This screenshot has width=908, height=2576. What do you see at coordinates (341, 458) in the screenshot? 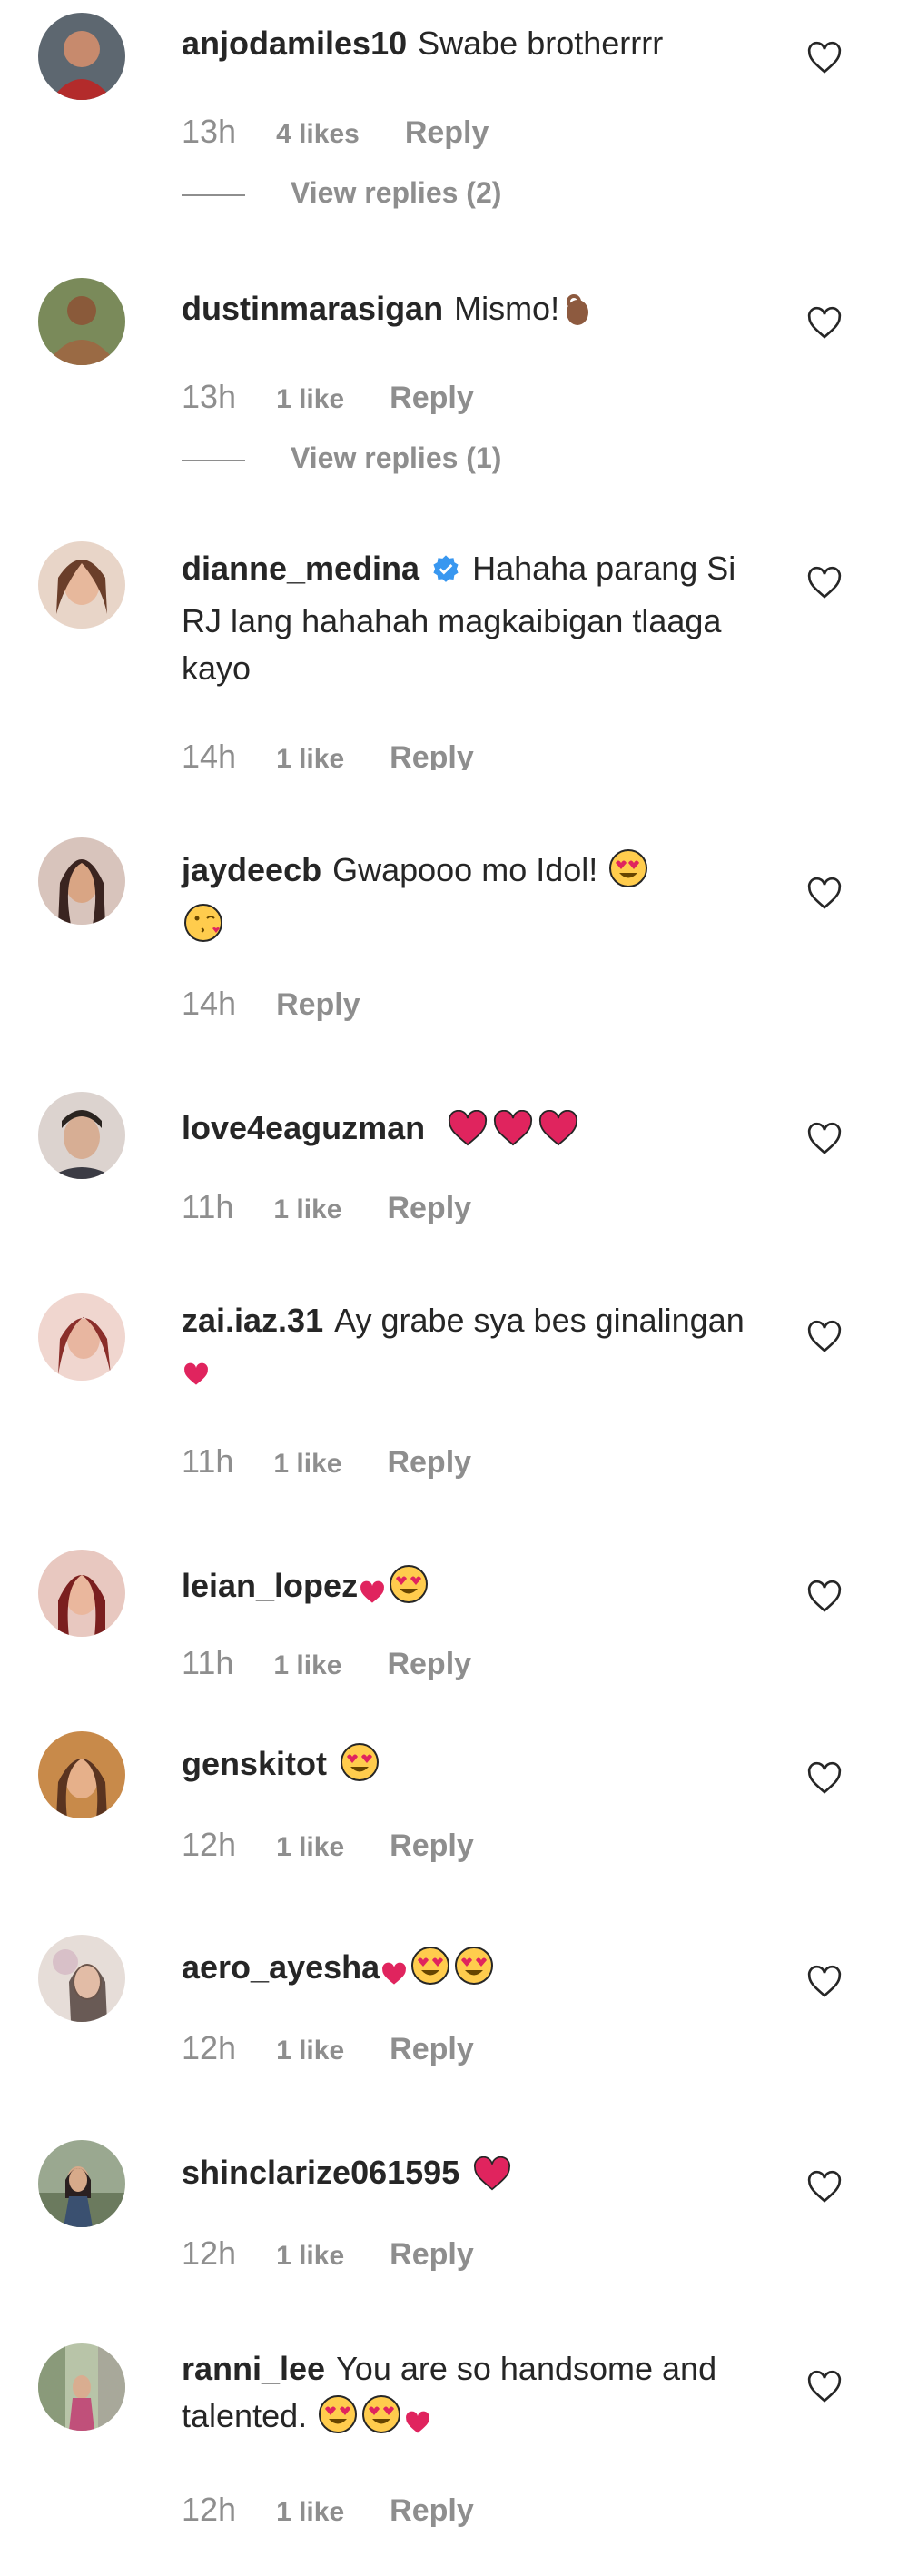
I see `view-replies-button: View replies (1)` at bounding box center [341, 458].